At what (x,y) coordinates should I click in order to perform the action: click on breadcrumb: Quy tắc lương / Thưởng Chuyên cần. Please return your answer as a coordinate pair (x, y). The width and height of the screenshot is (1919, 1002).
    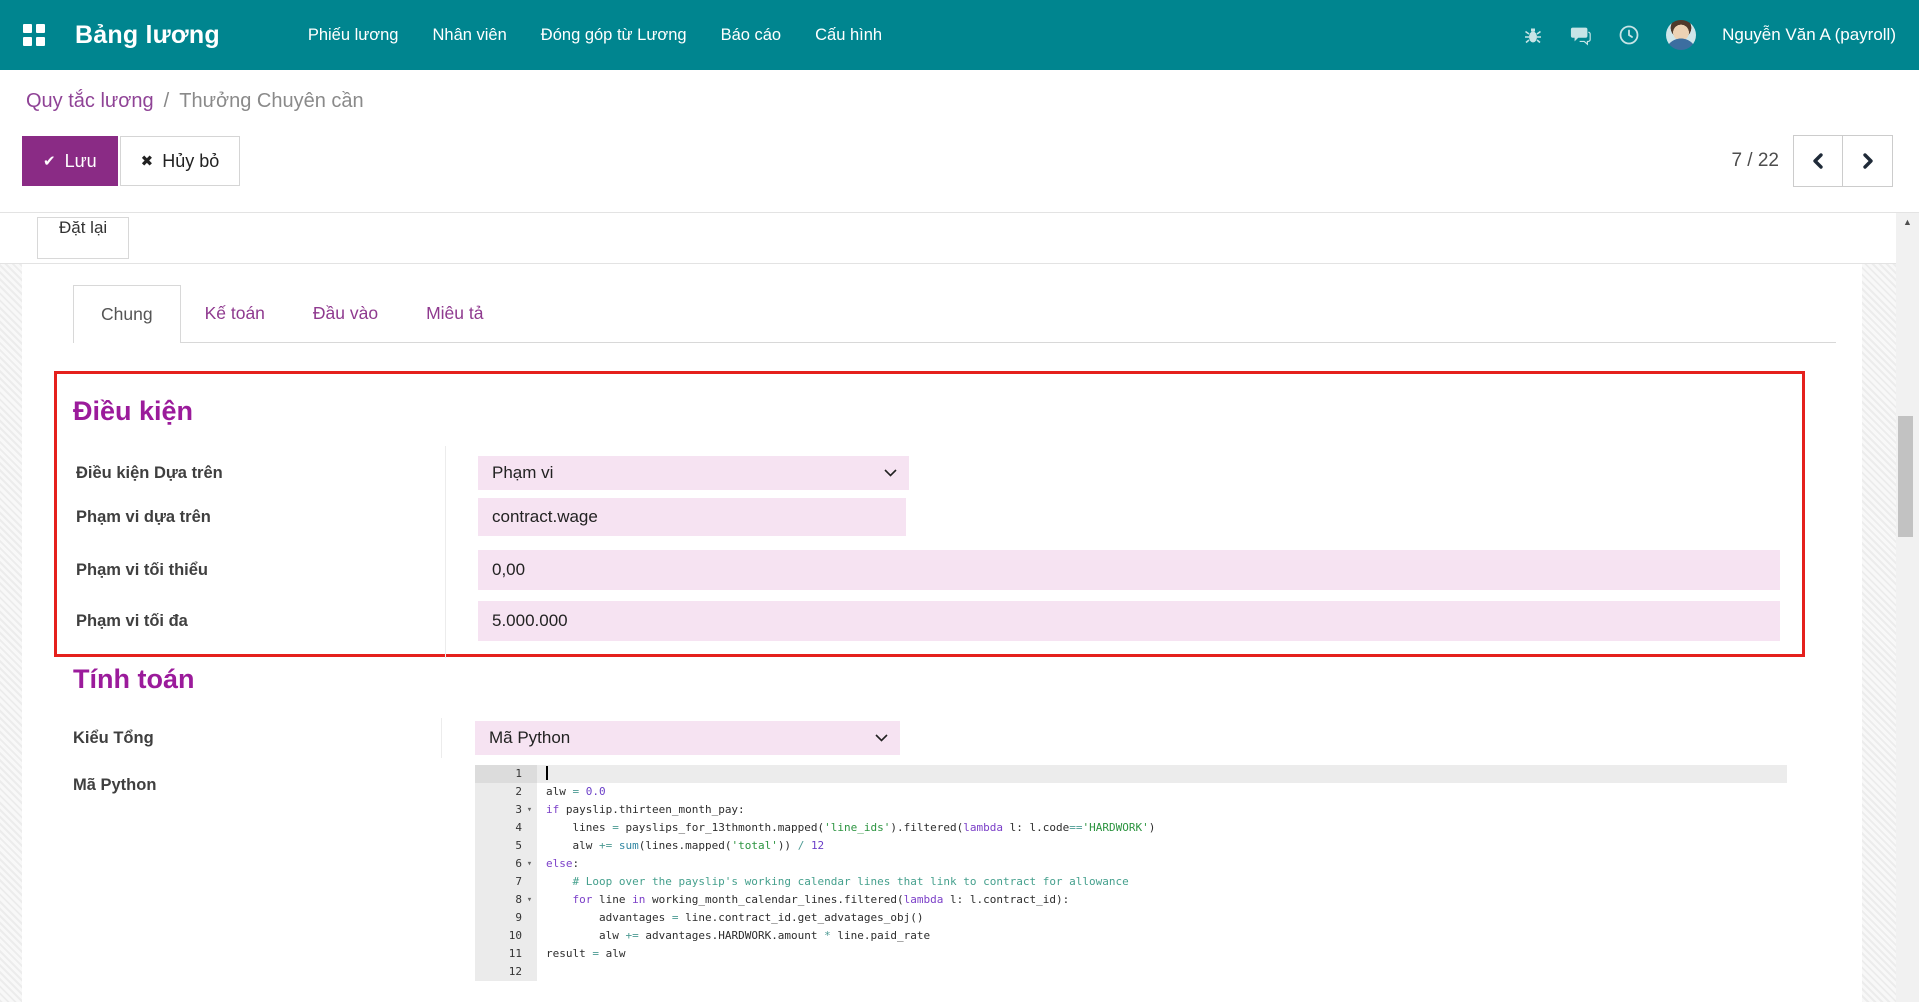
    Looking at the image, I should click on (959, 101).